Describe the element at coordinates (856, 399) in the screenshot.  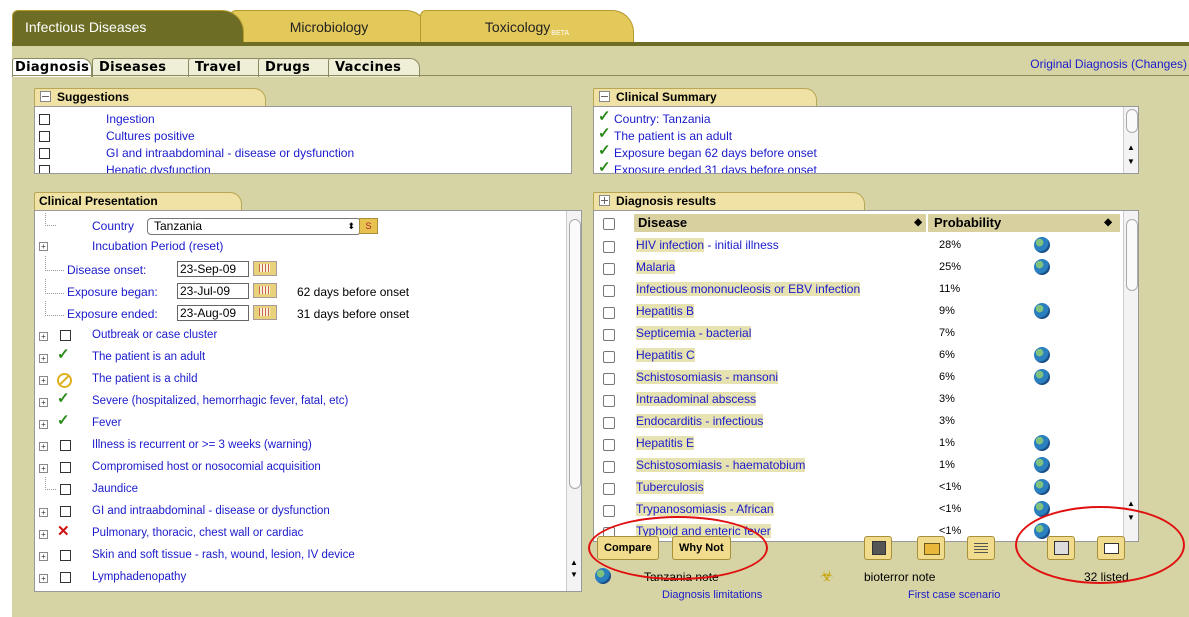
I see `table-row: Intraadominal abscess 3%` at that location.